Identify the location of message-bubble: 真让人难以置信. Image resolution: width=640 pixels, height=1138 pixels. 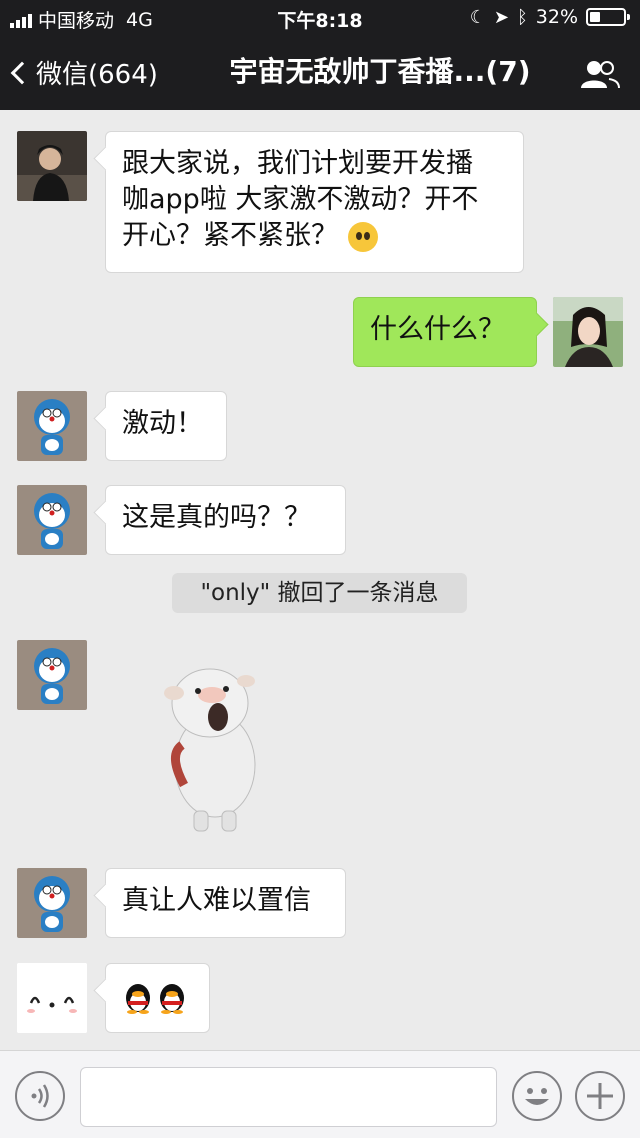
(225, 903).